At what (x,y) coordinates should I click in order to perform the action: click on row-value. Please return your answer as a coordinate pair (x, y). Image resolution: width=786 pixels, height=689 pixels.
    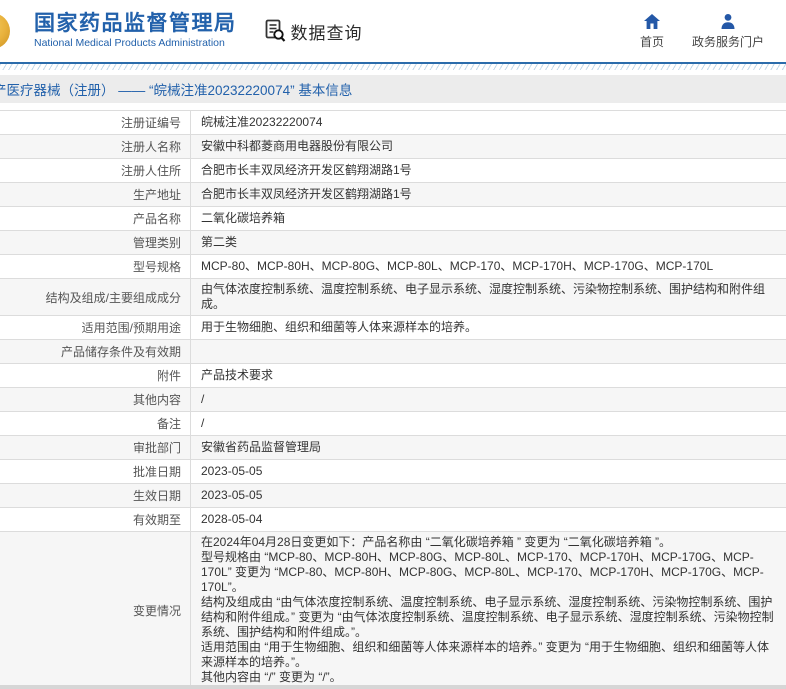
    Looking at the image, I should click on (488, 351).